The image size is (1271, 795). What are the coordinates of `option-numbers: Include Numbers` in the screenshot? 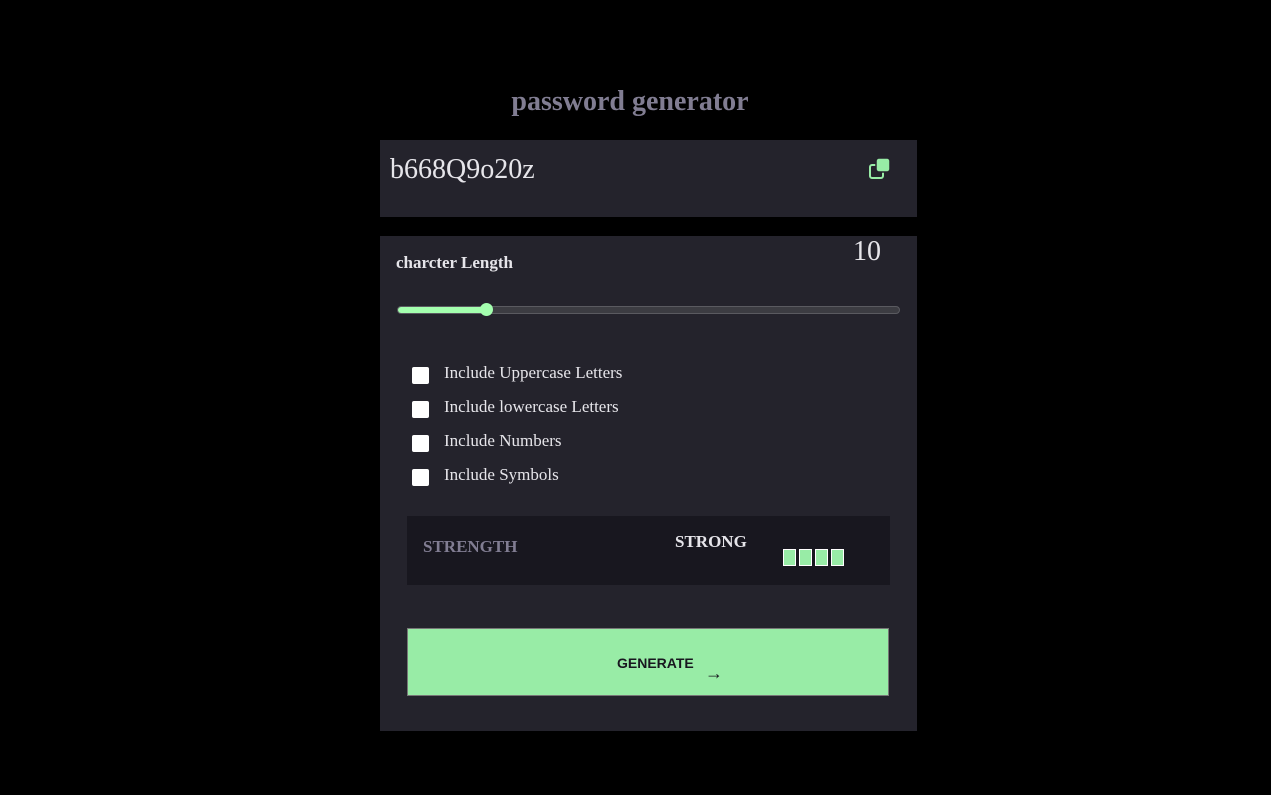 It's located at (517, 441).